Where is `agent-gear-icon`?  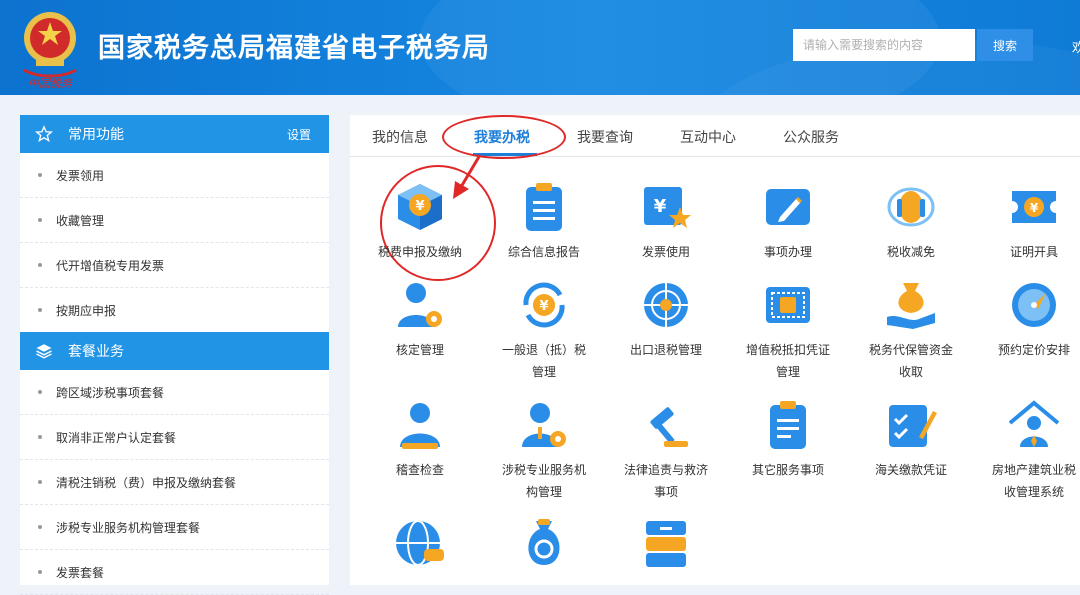 agent-gear-icon is located at coordinates (544, 425).